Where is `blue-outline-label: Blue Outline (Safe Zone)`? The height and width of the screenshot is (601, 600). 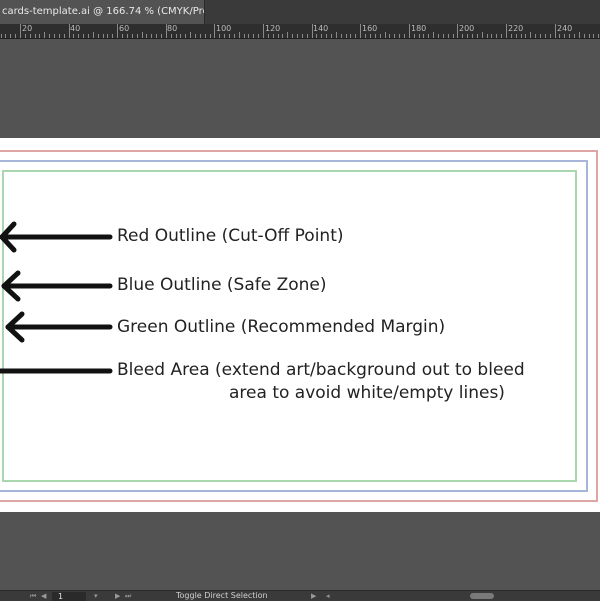
blue-outline-label: Blue Outline (Safe Zone) is located at coordinates (222, 285).